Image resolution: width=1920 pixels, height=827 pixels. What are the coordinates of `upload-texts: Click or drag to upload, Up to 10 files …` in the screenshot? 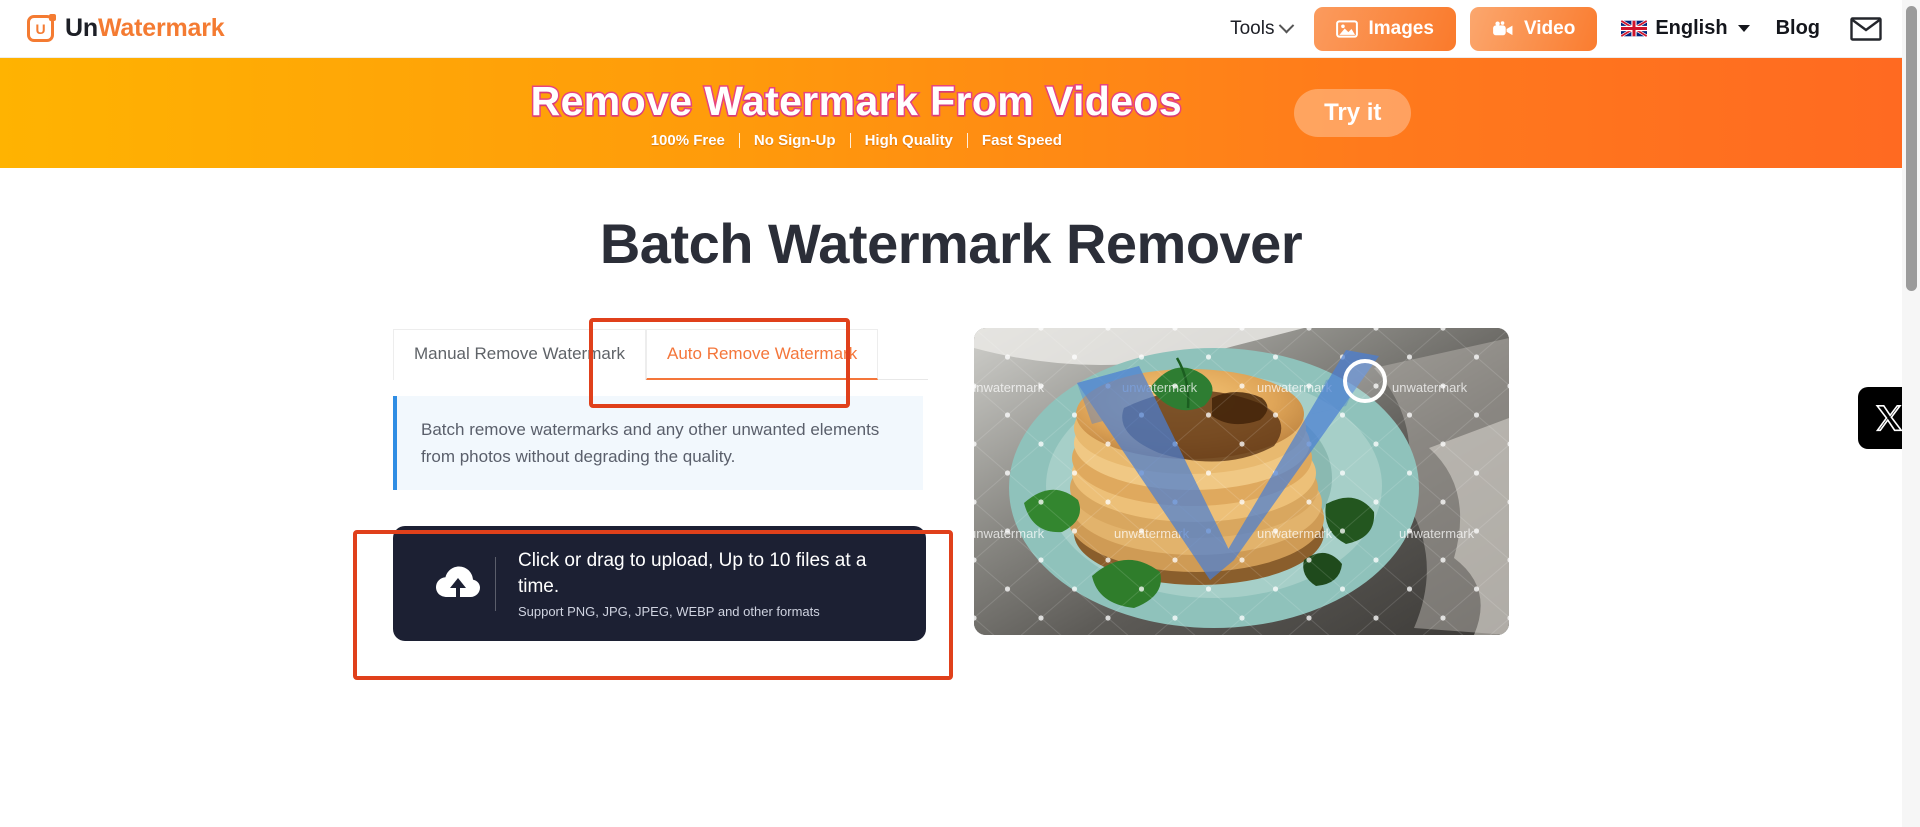 It's located at (709, 583).